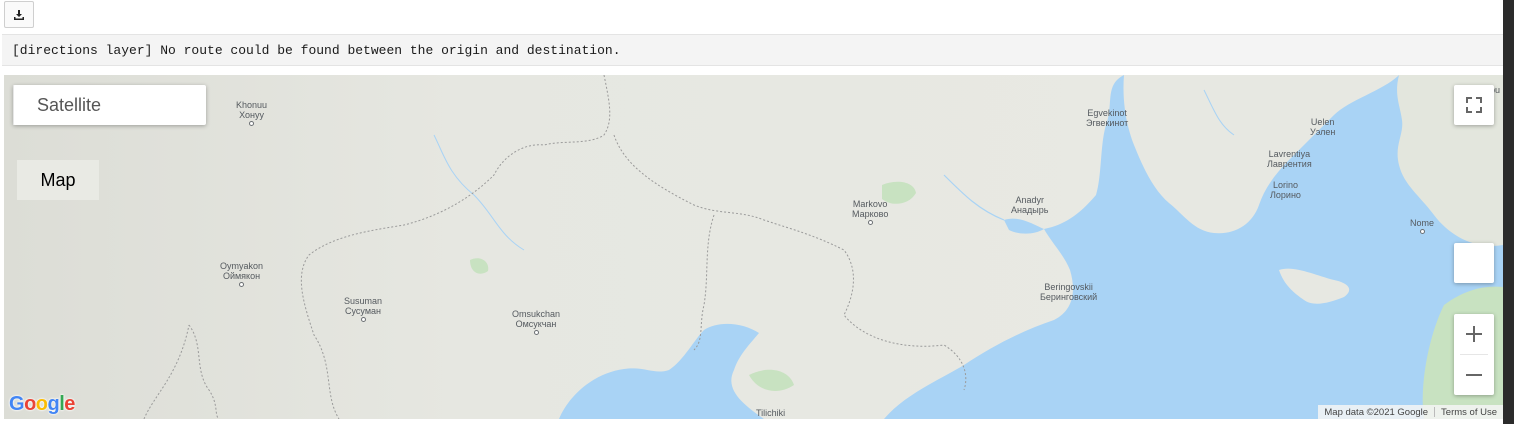  I want to click on place-latin: Beringovskii, so click(1068, 287).